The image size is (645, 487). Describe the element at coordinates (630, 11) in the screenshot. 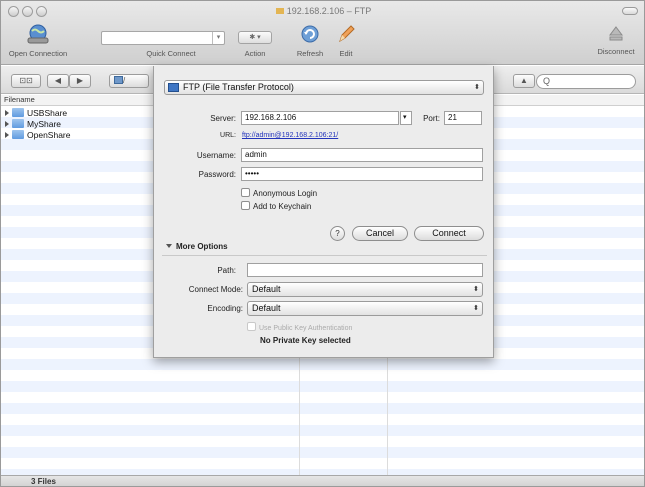

I see `toolbar-toggle-button` at that location.